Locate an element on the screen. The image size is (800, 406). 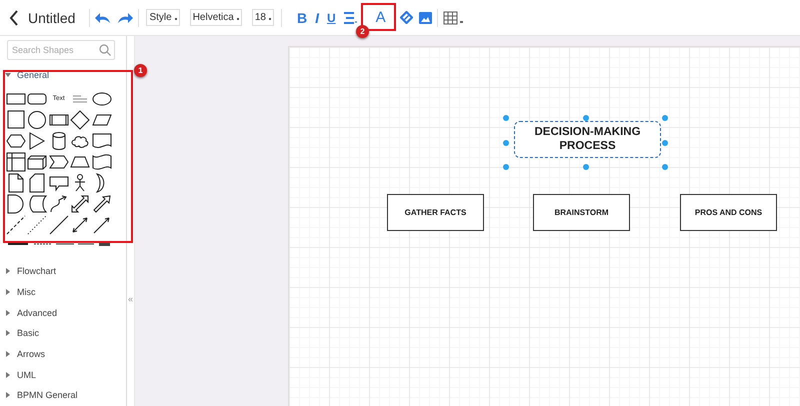
triangle-icon is located at coordinates (37, 140).